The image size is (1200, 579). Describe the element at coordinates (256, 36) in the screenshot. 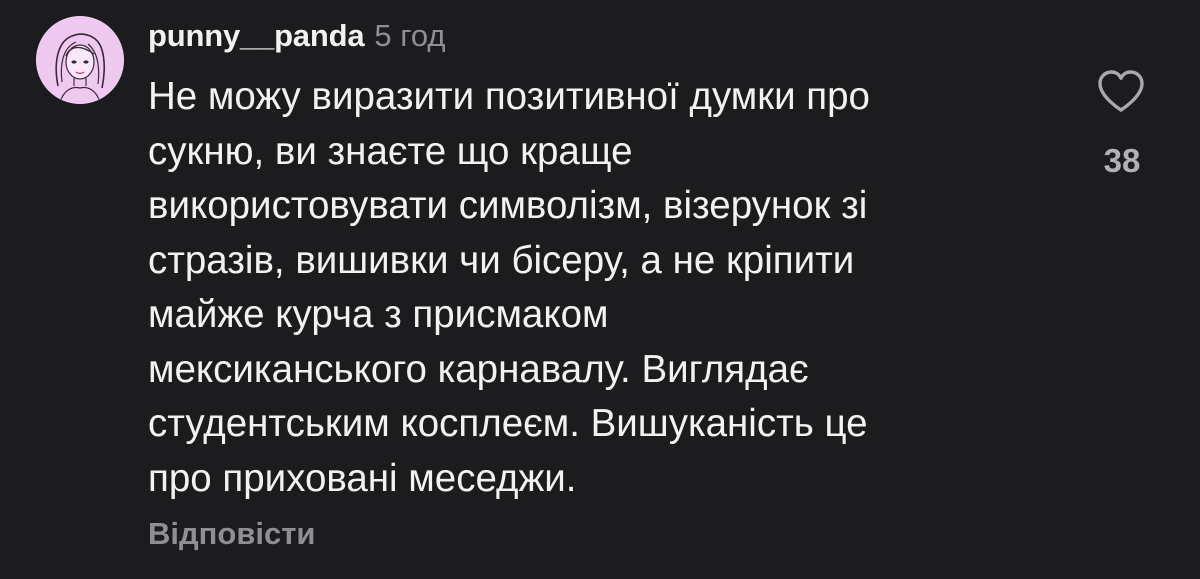

I see `username: punny__panda` at that location.